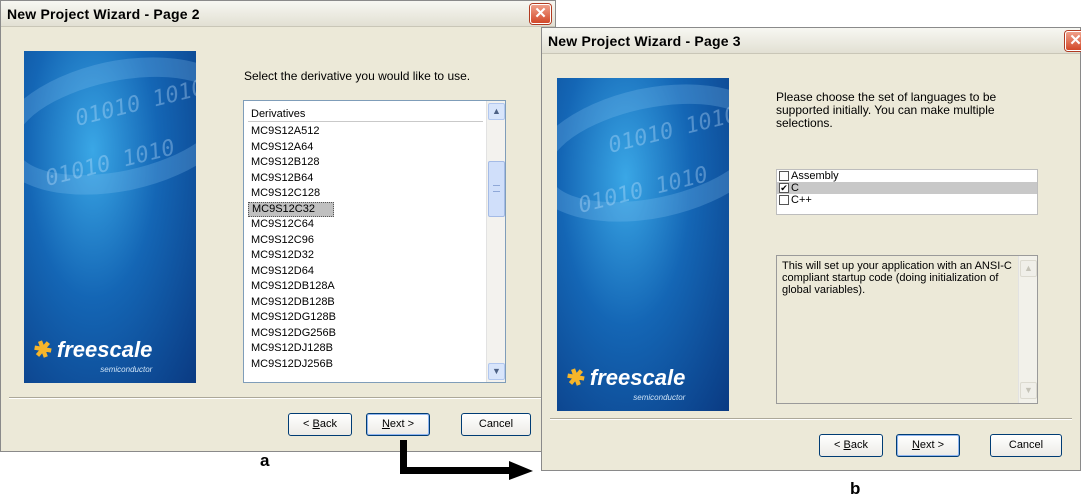 The height and width of the screenshot is (497, 1081). Describe the element at coordinates (455, 470) in the screenshot. I see `arrow-icon` at that location.